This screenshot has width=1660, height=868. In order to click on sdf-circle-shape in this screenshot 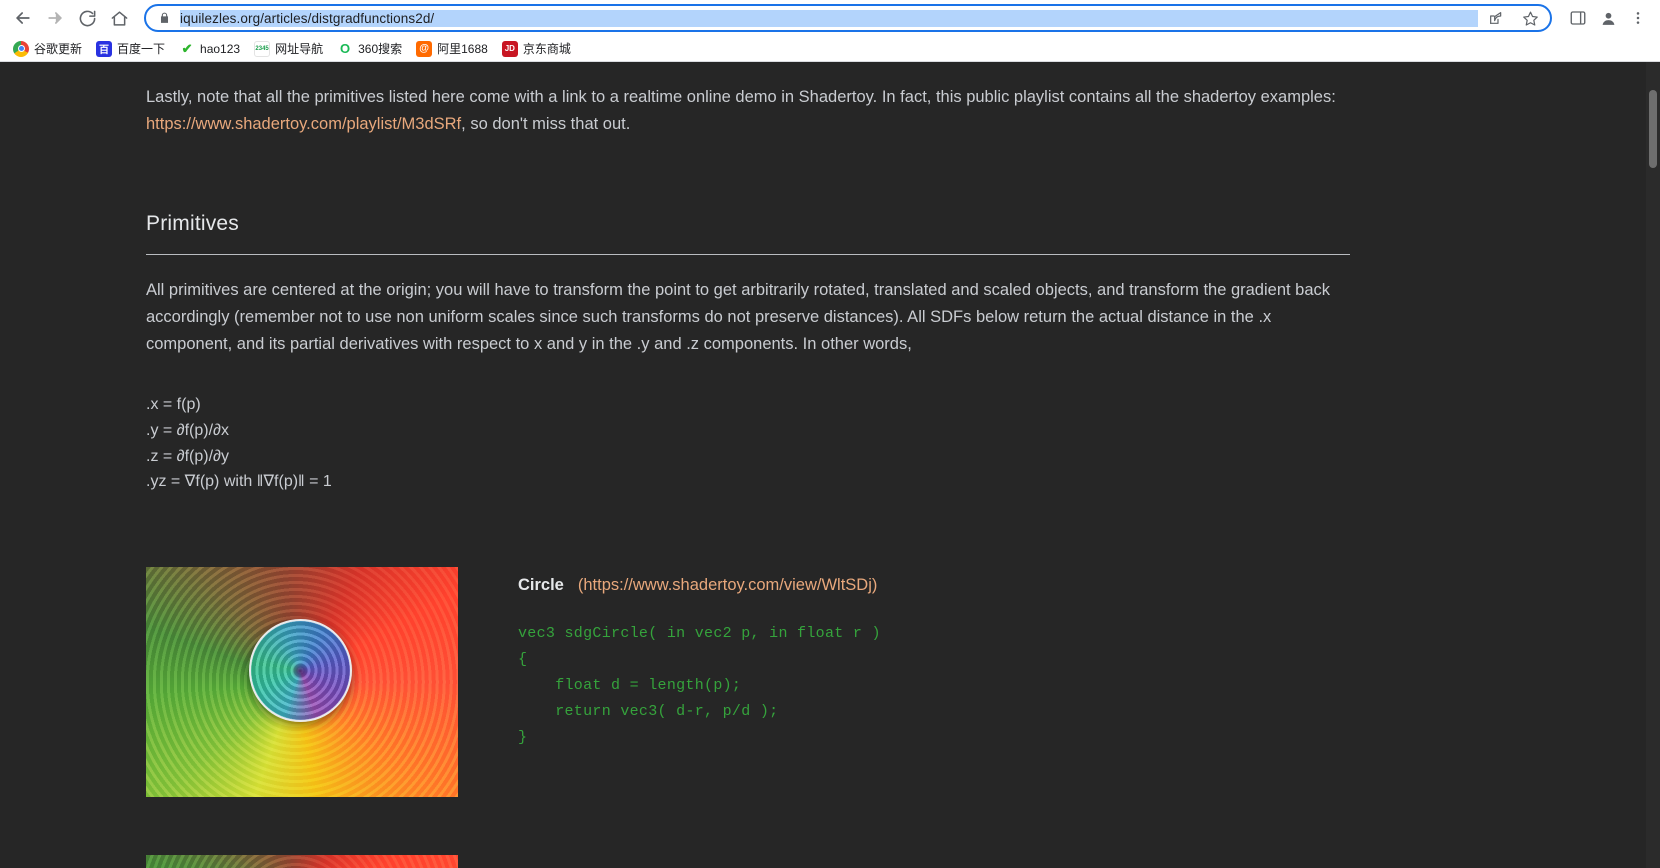, I will do `click(300, 670)`.